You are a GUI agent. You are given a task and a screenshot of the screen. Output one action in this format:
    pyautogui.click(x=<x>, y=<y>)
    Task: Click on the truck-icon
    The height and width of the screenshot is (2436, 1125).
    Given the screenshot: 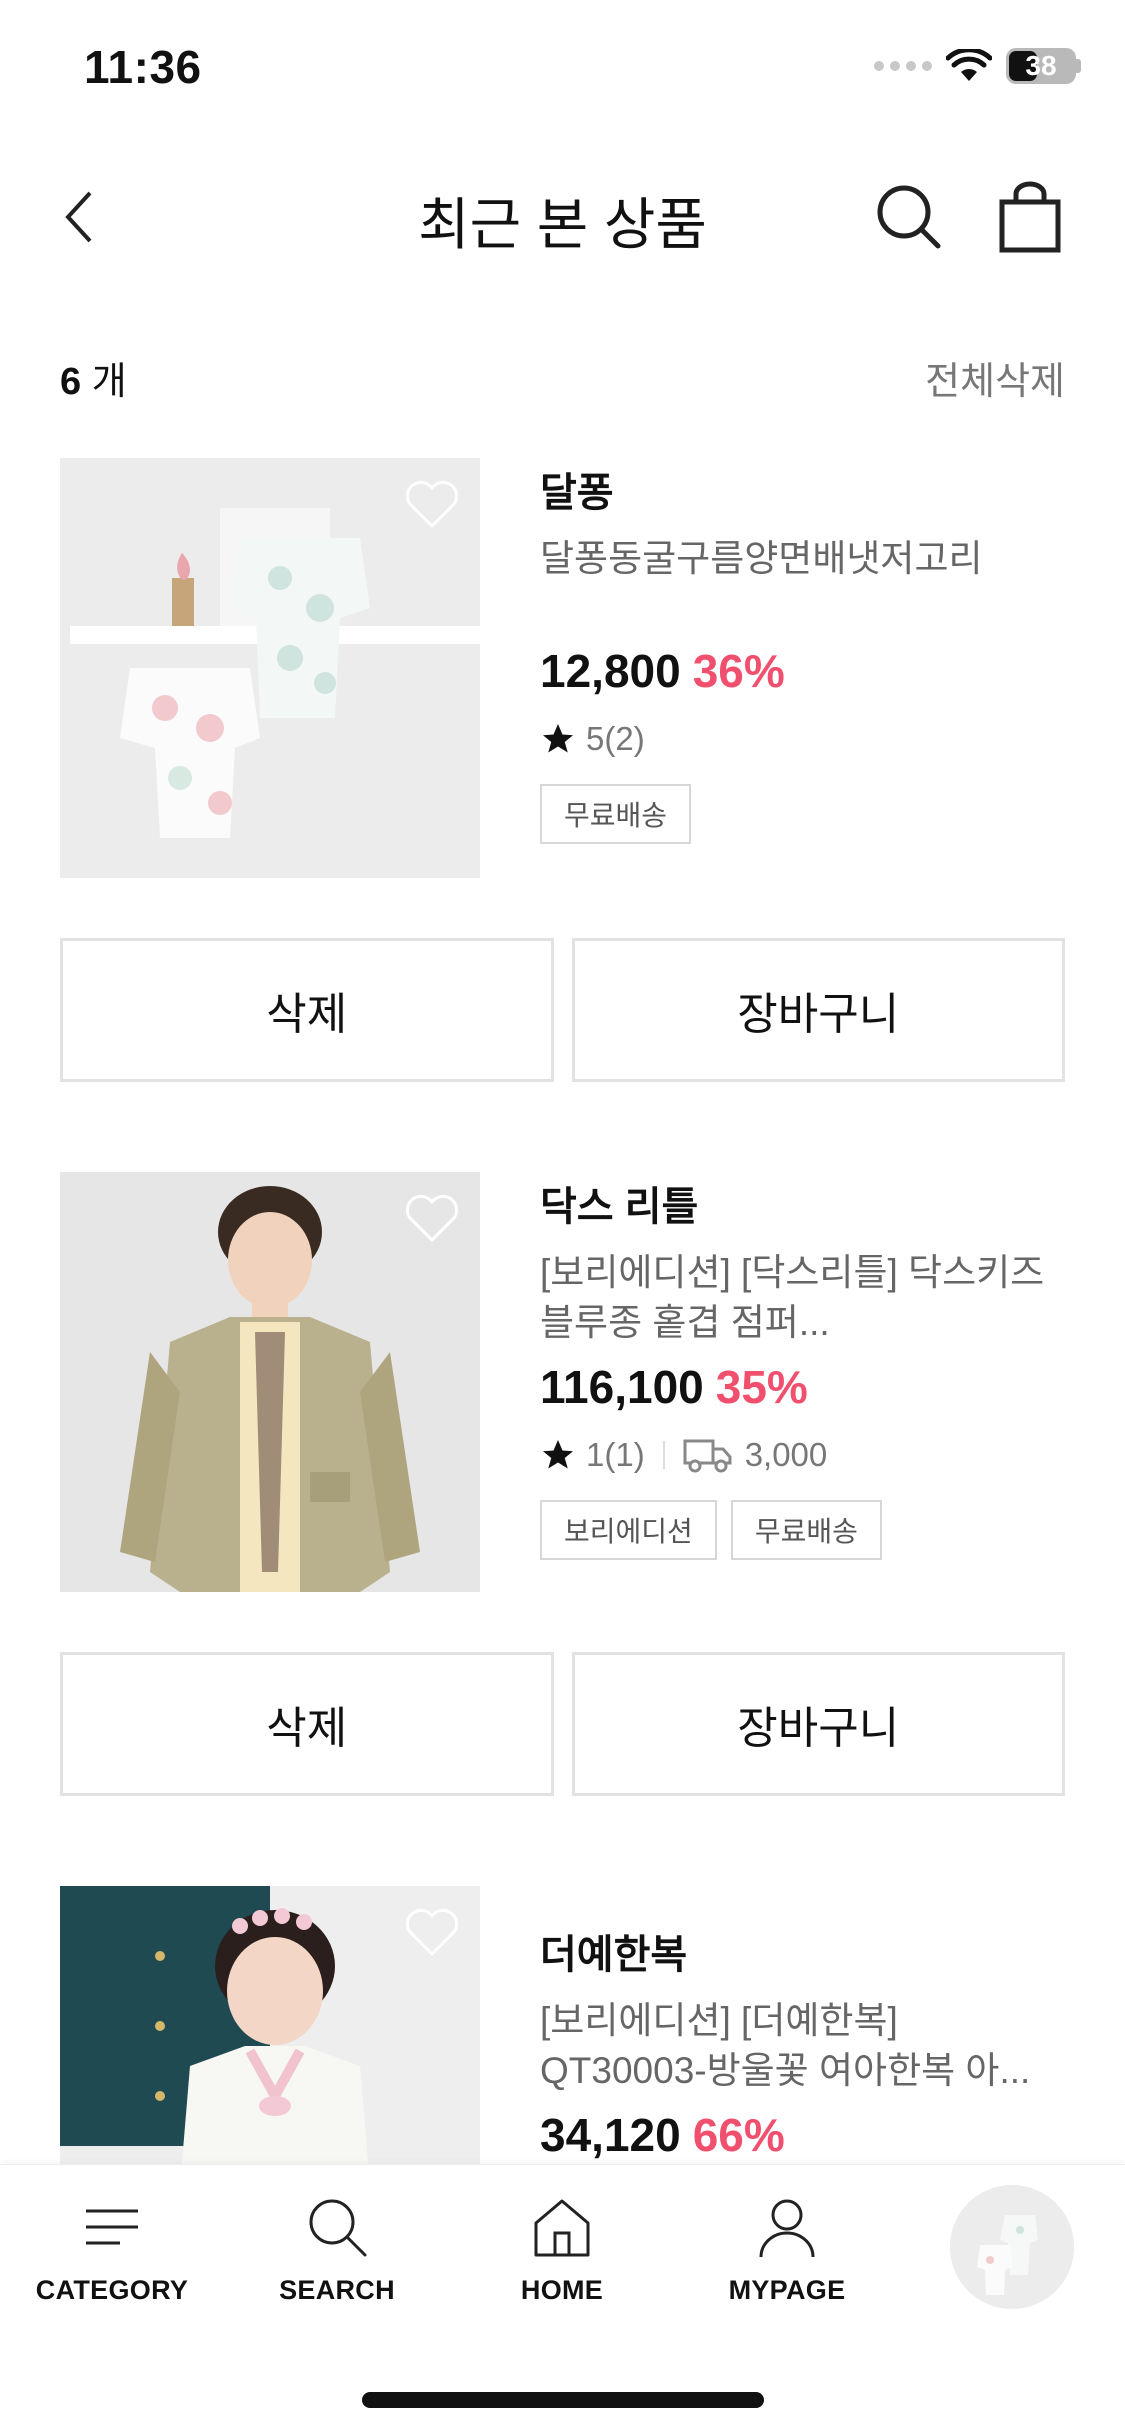 What is the action you would take?
    pyautogui.click(x=707, y=1456)
    